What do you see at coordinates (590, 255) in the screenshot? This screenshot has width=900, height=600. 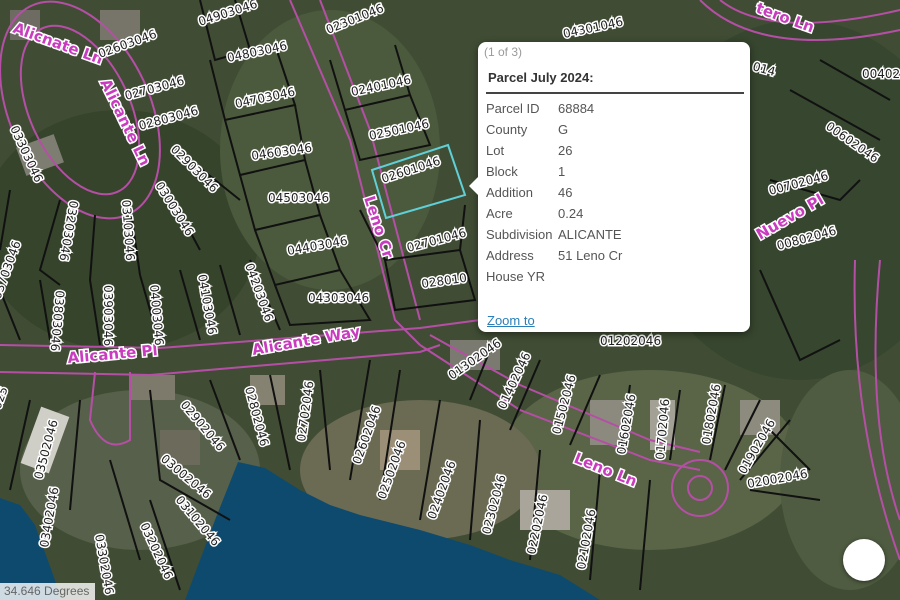 I see `attribute-value: 51 Leno Cr` at bounding box center [590, 255].